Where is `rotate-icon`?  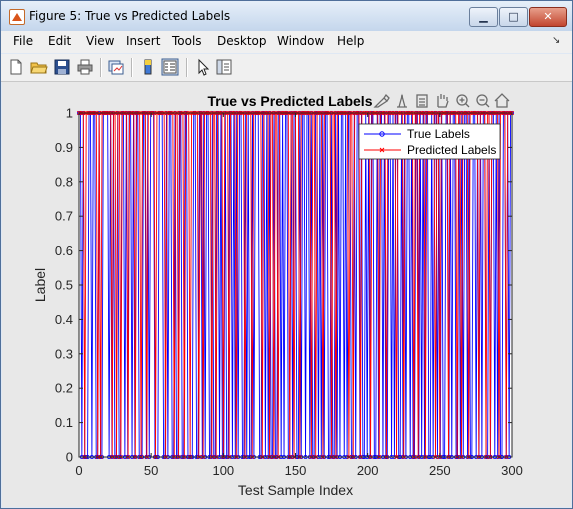
rotate-icon is located at coordinates (422, 101).